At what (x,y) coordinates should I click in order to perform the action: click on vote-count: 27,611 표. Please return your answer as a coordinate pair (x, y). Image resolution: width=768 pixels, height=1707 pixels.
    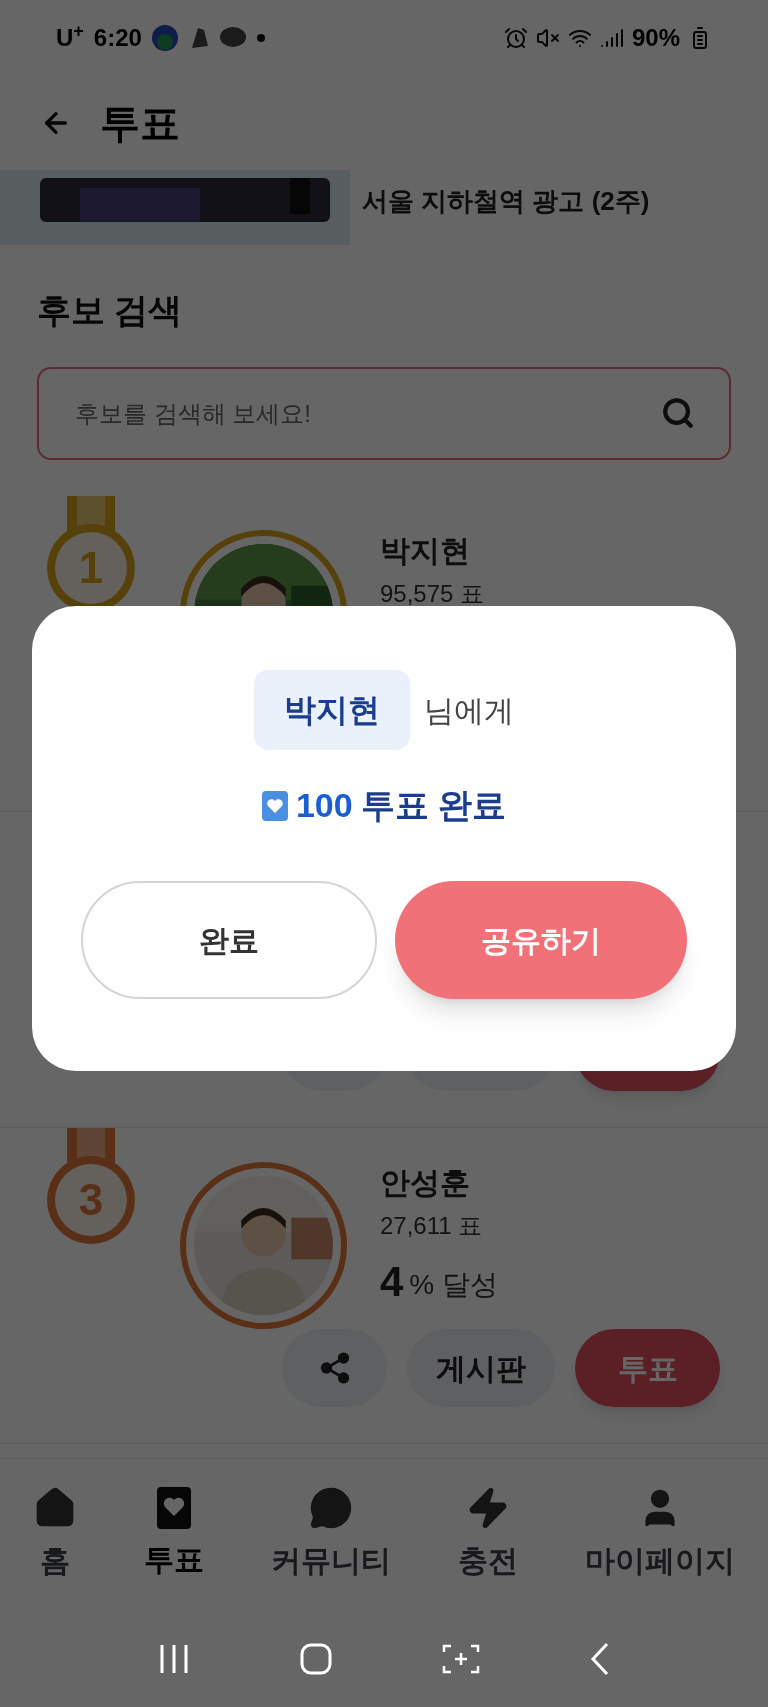
    Looking at the image, I should click on (432, 1226).